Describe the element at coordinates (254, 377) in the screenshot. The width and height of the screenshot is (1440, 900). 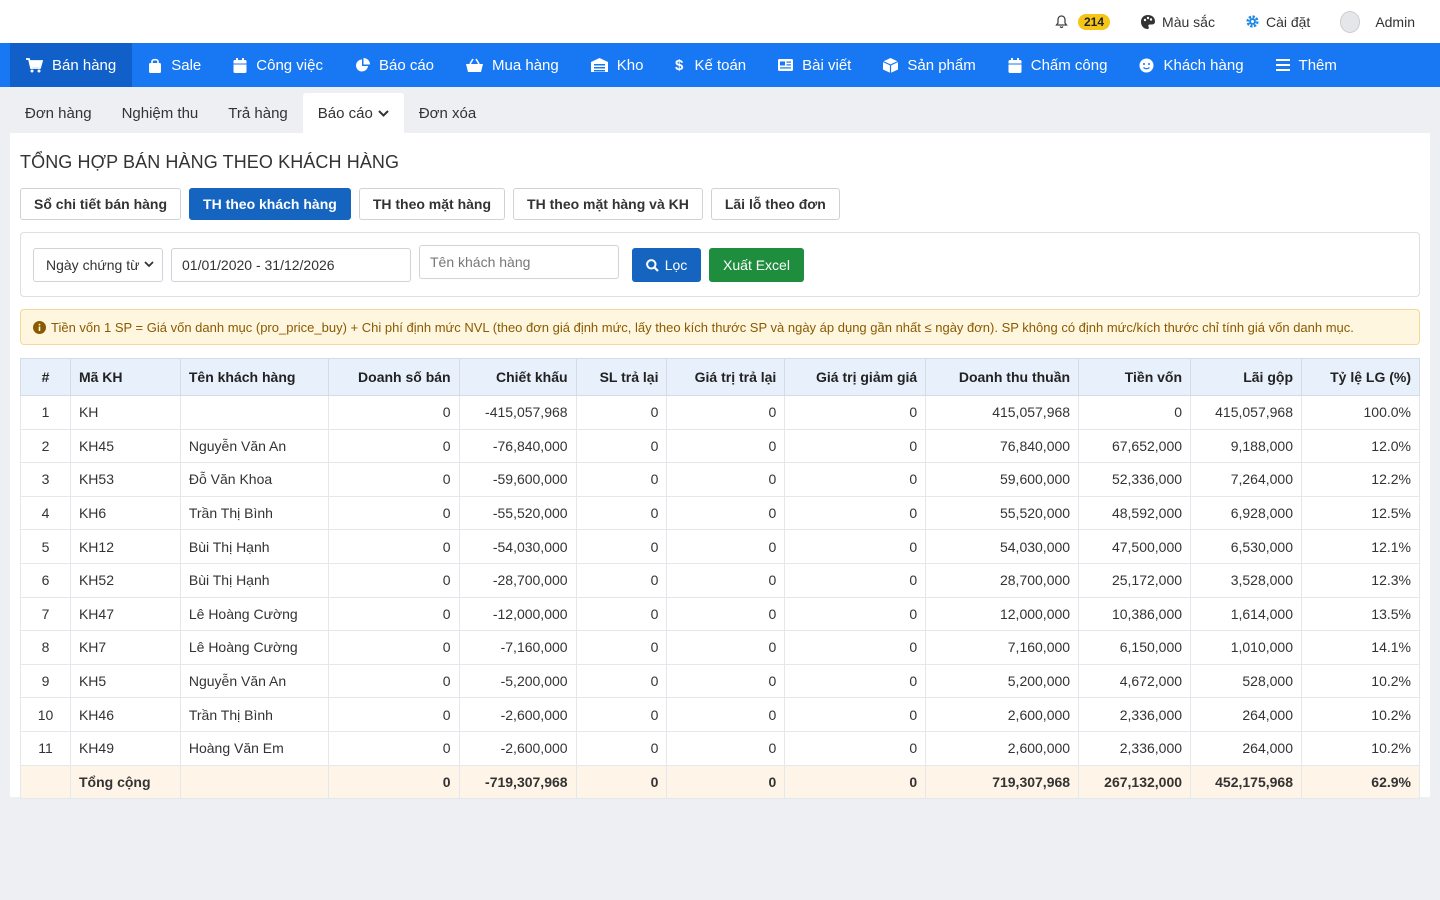
I see `col-customer-name: Tên khách hàng` at that location.